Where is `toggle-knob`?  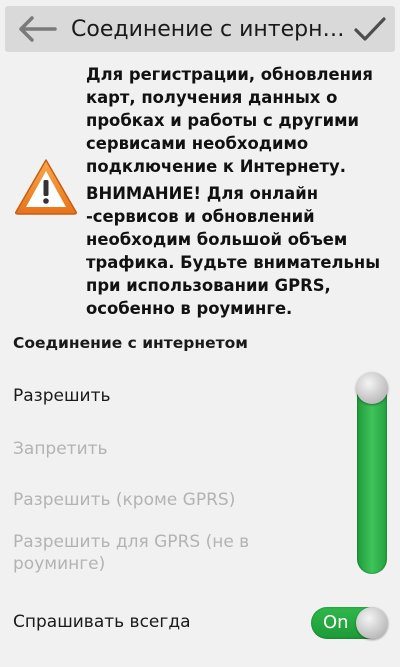
toggle-knob is located at coordinates (372, 623).